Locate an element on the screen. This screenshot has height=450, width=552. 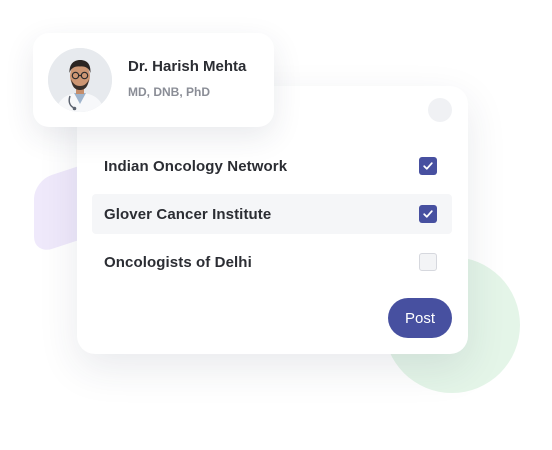
list-item-group: Indian Oncology Network is located at coordinates (272, 166).